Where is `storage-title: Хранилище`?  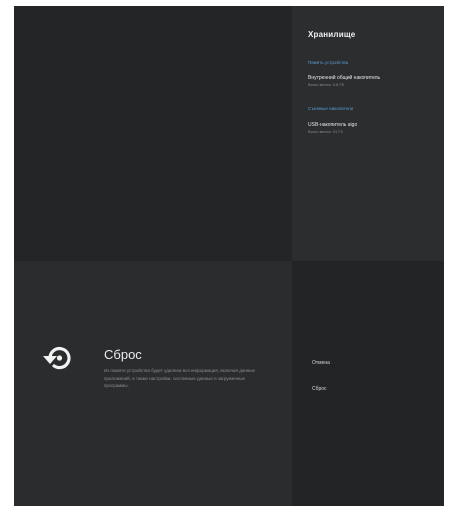
storage-title: Хранилище is located at coordinates (332, 34).